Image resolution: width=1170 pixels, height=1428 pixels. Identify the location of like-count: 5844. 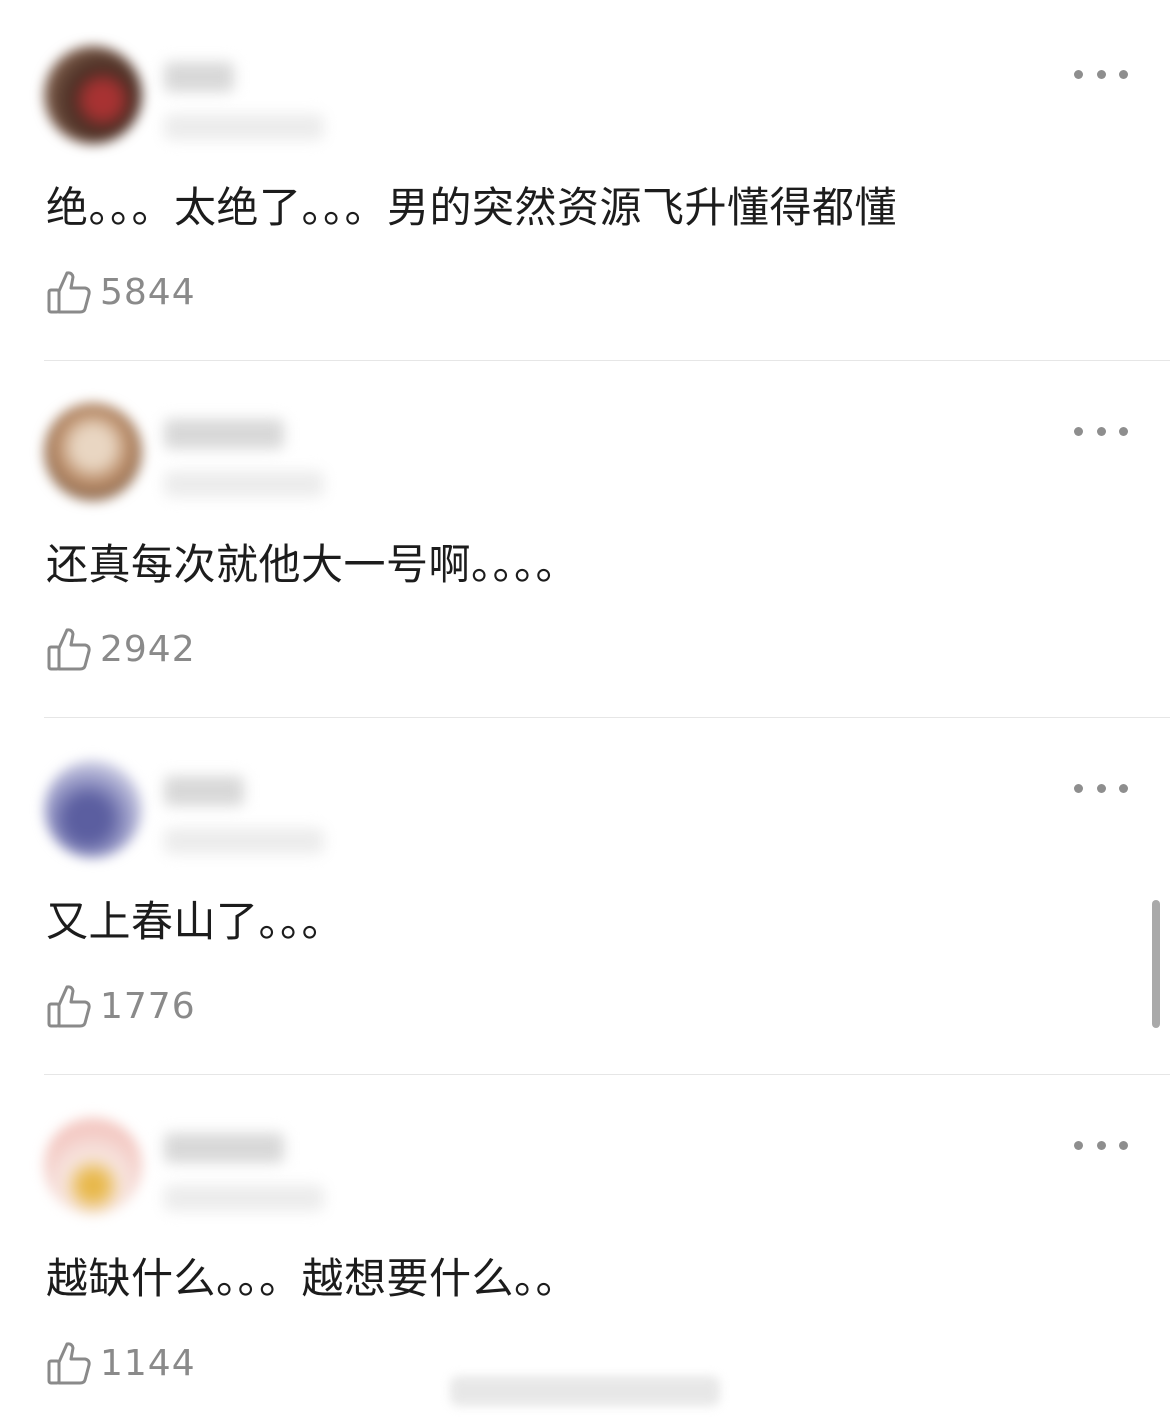
(148, 292).